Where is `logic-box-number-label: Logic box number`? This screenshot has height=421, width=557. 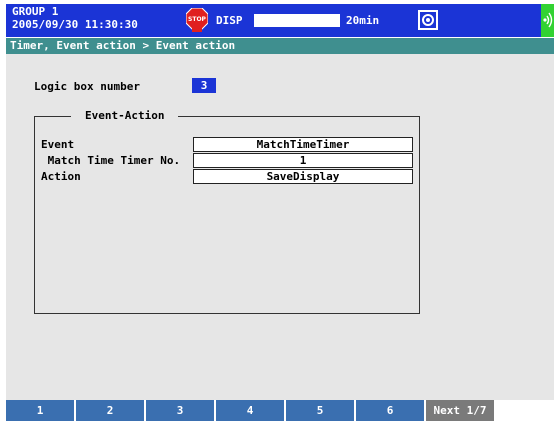 logic-box-number-label: Logic box number is located at coordinates (87, 86).